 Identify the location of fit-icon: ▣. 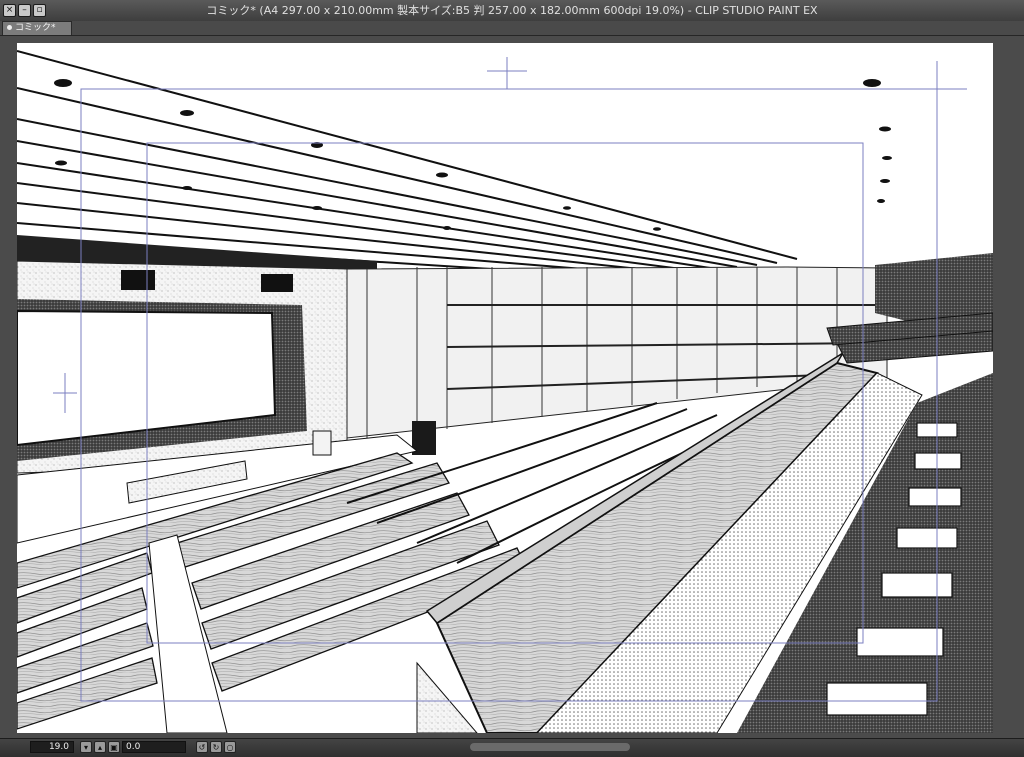
(114, 747).